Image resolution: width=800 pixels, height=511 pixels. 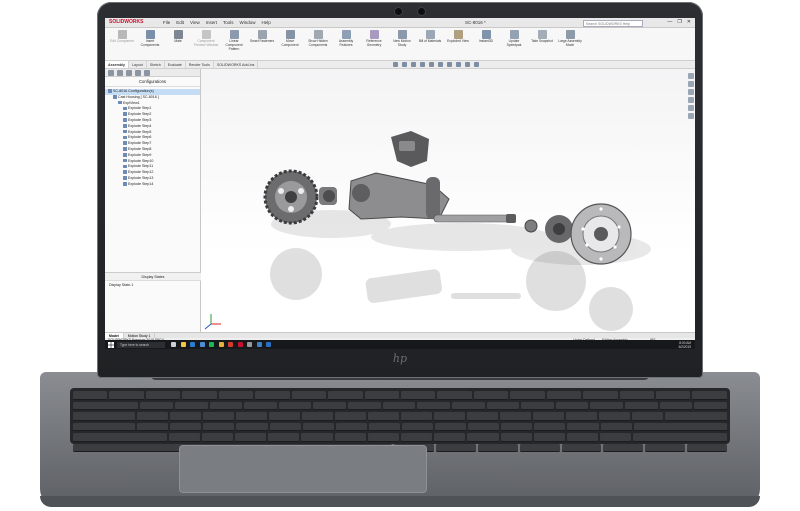 I want to click on tab-render-tools: Render Tools, so click(x=200, y=64).